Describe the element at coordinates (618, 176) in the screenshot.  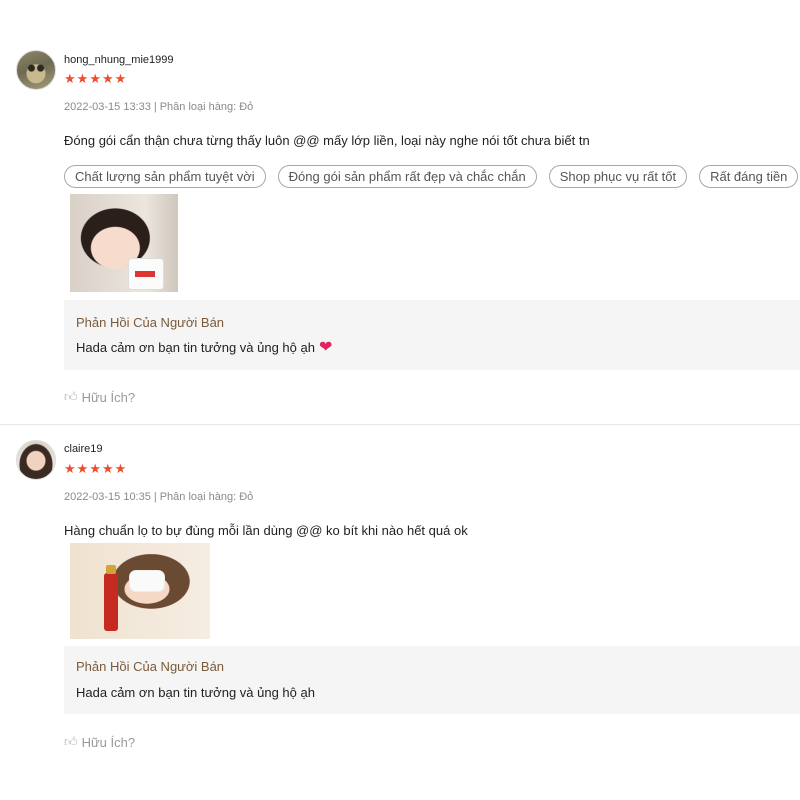
I see `review-tag: Shop phục vụ rất tốt` at that location.